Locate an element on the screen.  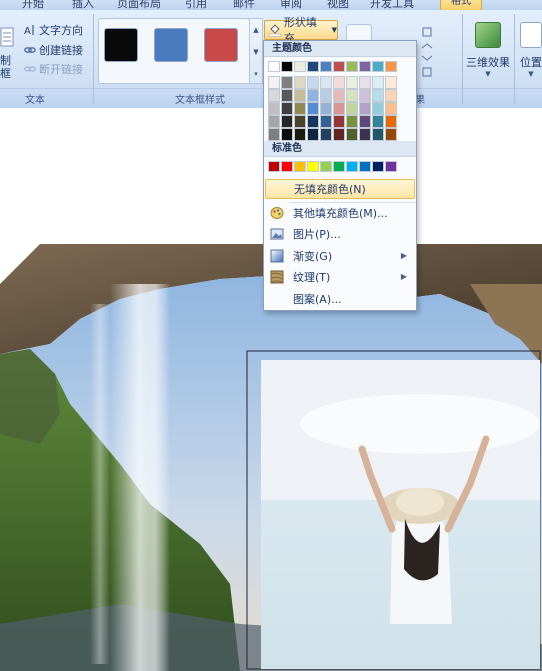
tab-home: 开始 is located at coordinates (33, 5).